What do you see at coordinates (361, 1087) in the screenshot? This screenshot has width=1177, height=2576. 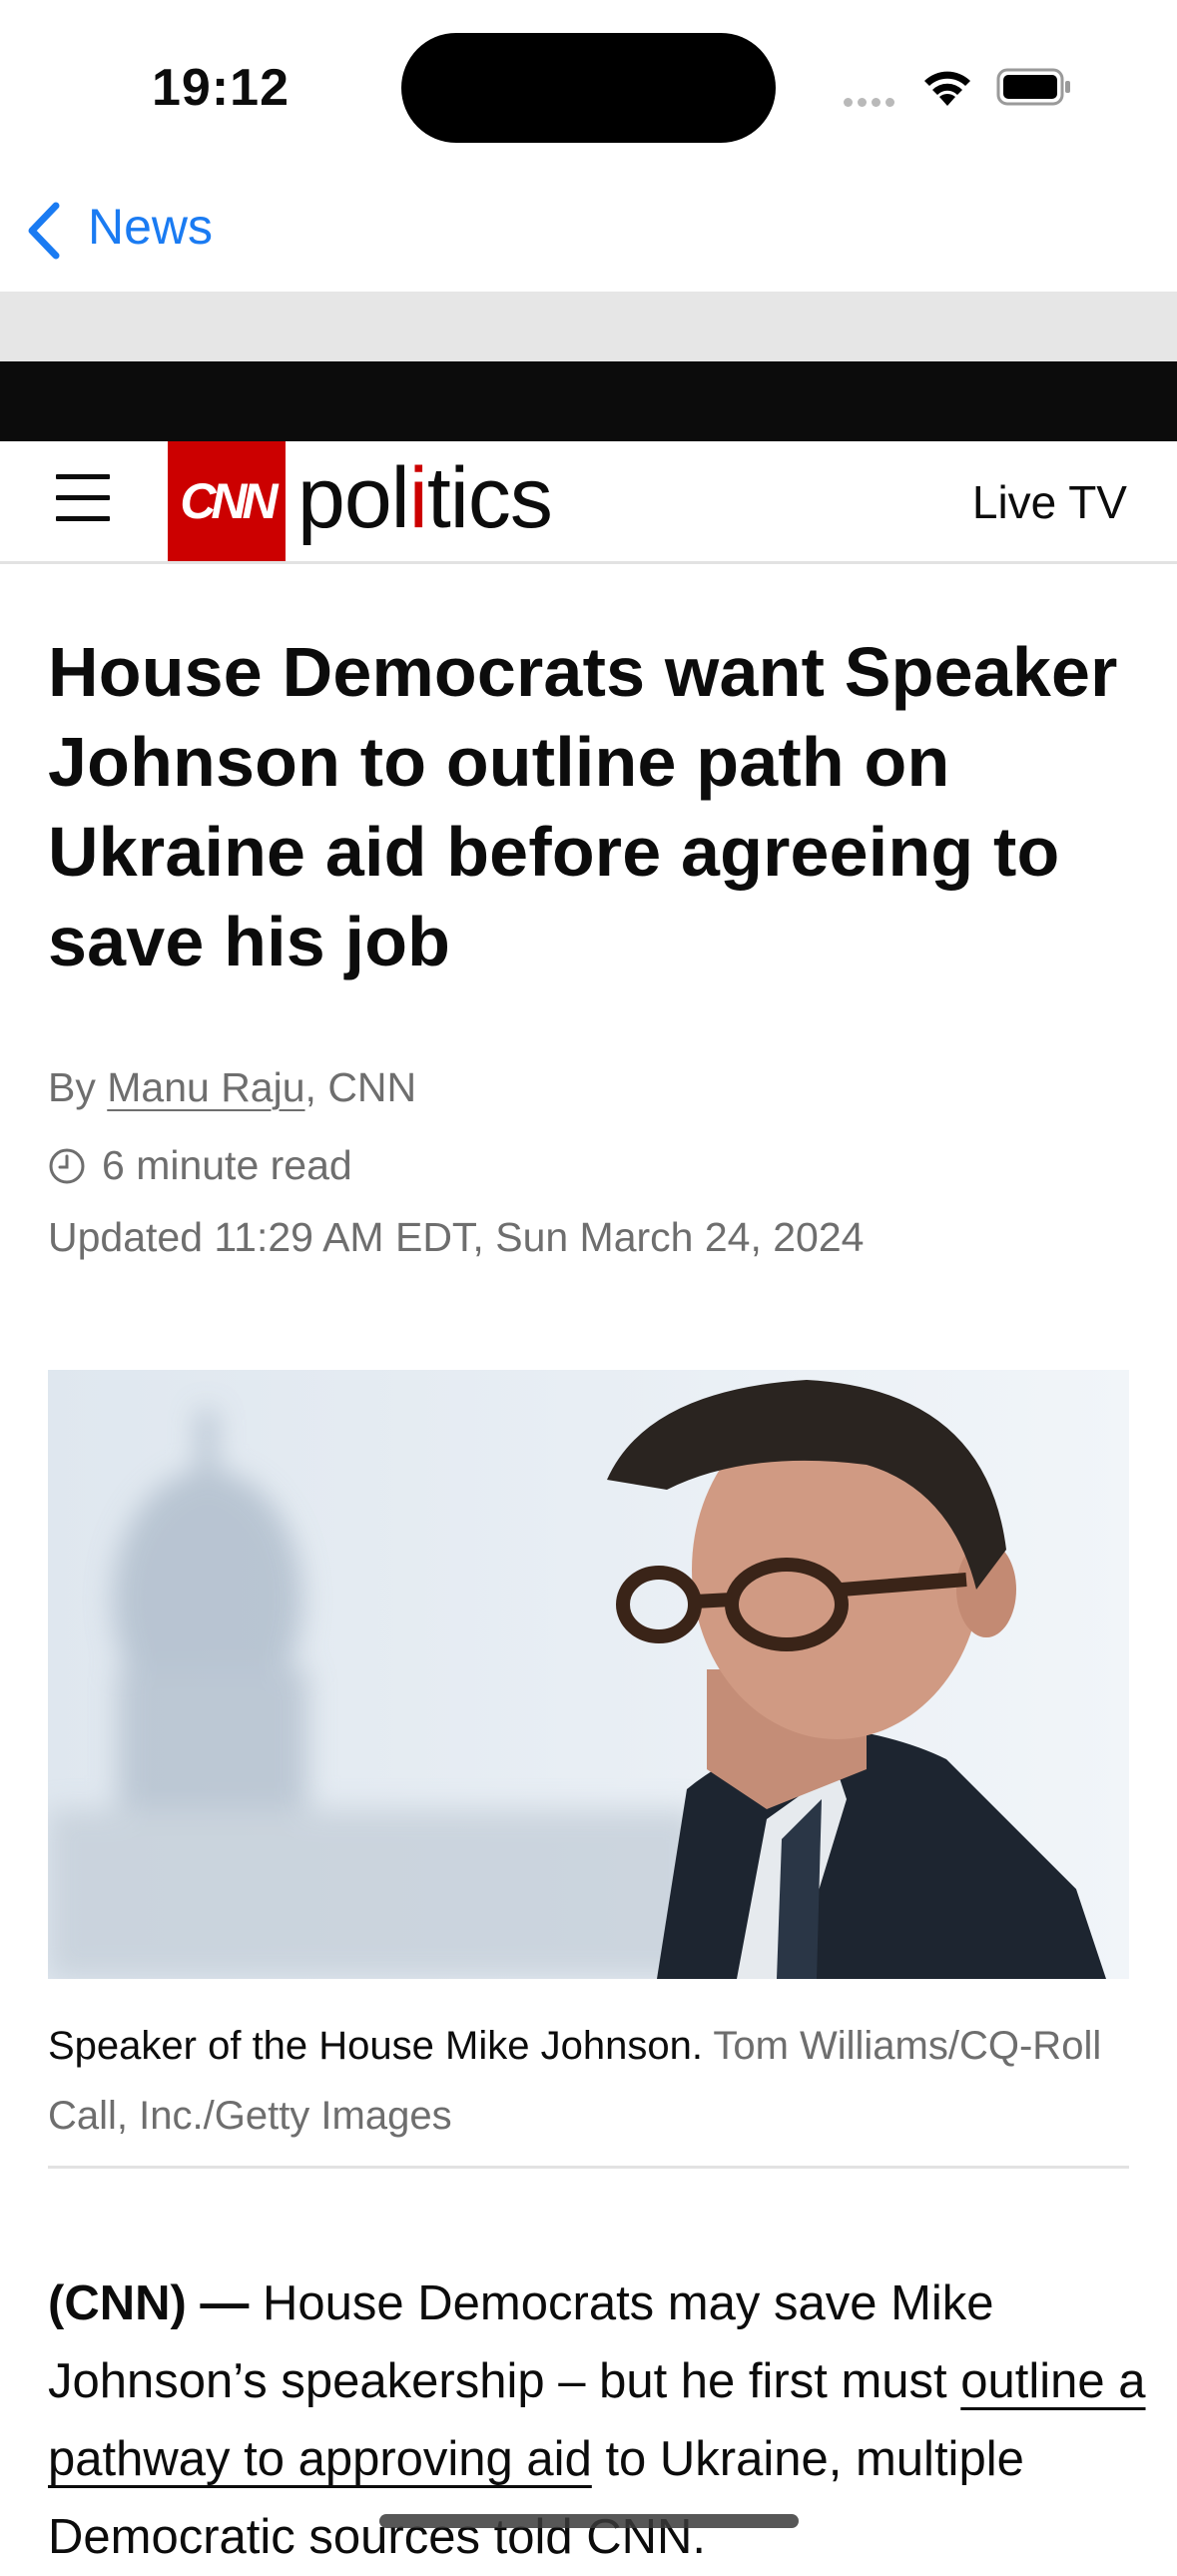 I see `byline-suffix: , CNN` at bounding box center [361, 1087].